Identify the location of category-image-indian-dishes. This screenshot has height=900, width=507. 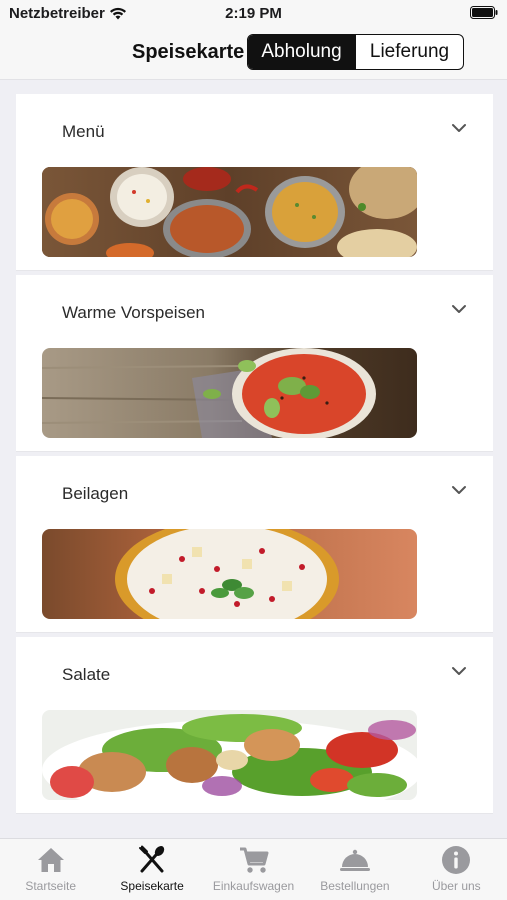
(229, 212).